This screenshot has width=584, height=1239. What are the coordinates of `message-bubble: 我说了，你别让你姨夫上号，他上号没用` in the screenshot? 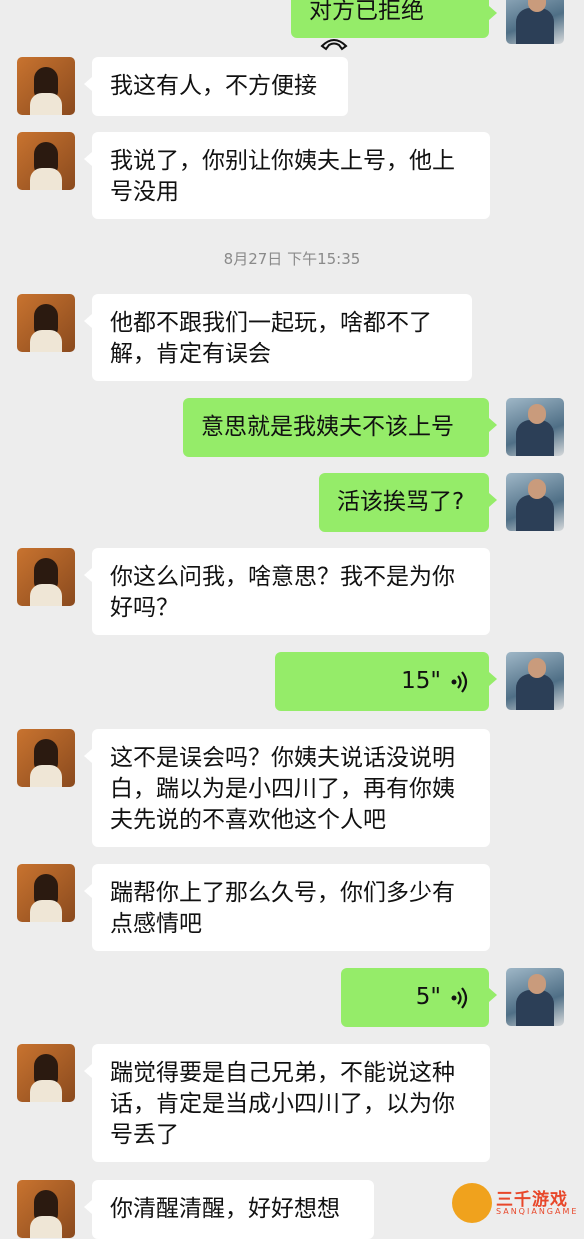 It's located at (287, 175).